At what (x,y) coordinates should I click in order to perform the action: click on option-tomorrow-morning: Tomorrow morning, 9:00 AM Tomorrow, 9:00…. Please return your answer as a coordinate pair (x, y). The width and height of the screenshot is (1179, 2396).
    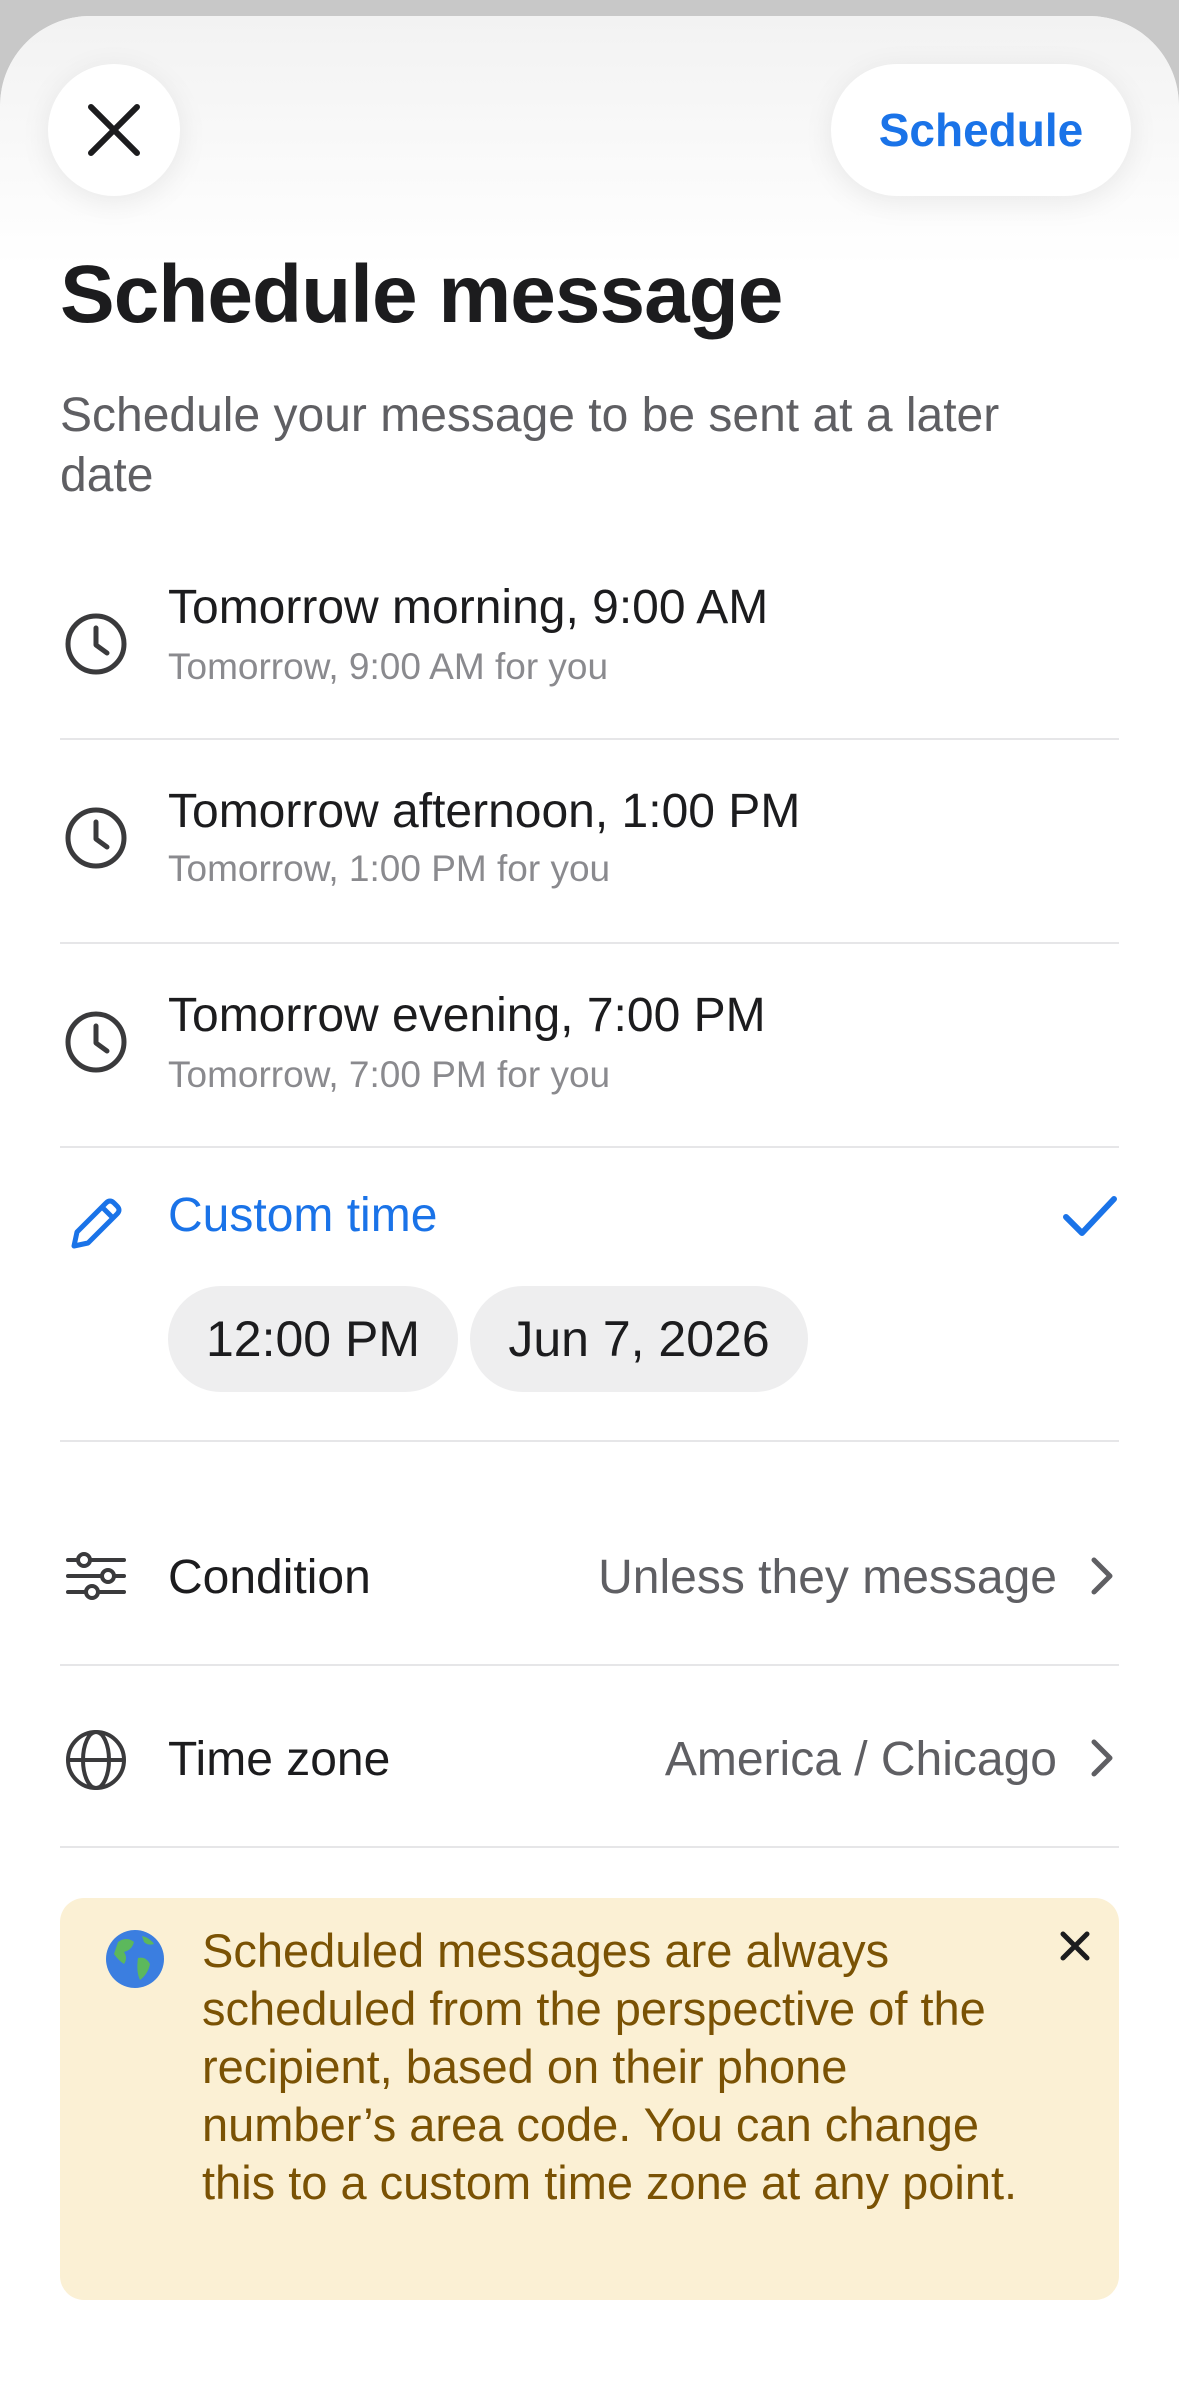
    Looking at the image, I should click on (589, 648).